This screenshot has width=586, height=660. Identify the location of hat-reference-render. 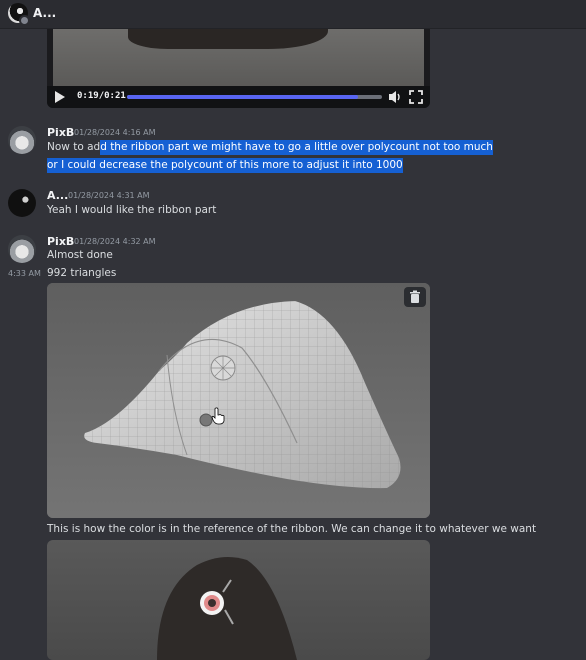
(227, 608).